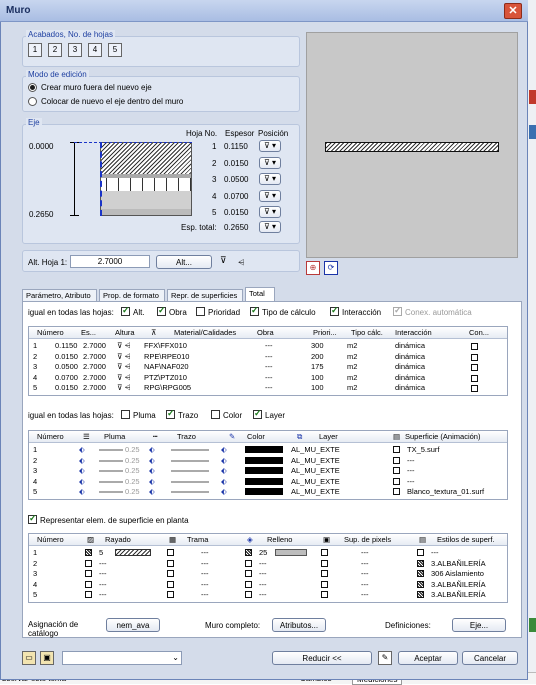  I want to click on chk-interaccion, so click(334, 311).